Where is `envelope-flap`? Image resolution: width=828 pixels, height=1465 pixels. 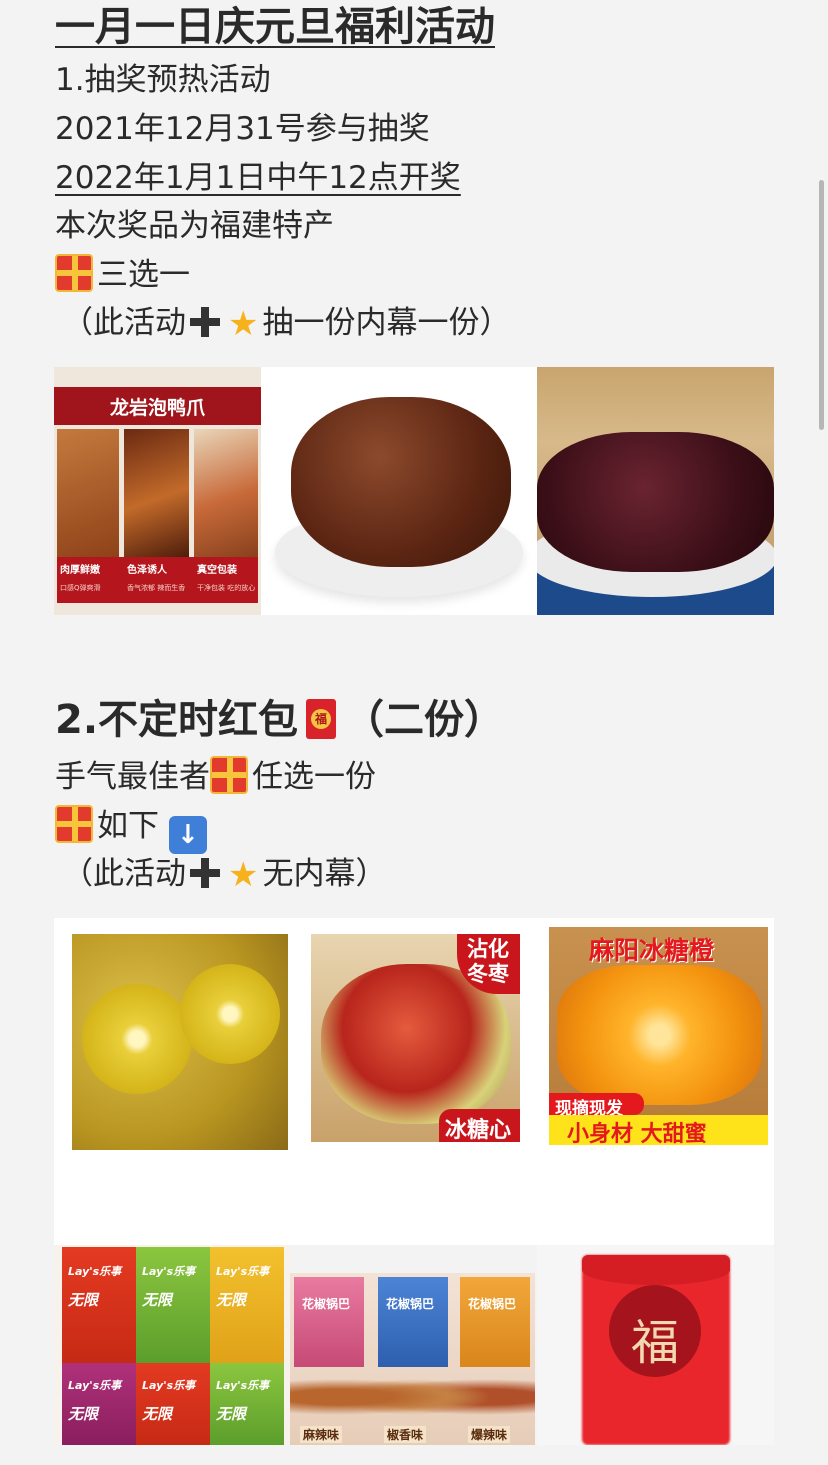
envelope-flap is located at coordinates (656, 1270).